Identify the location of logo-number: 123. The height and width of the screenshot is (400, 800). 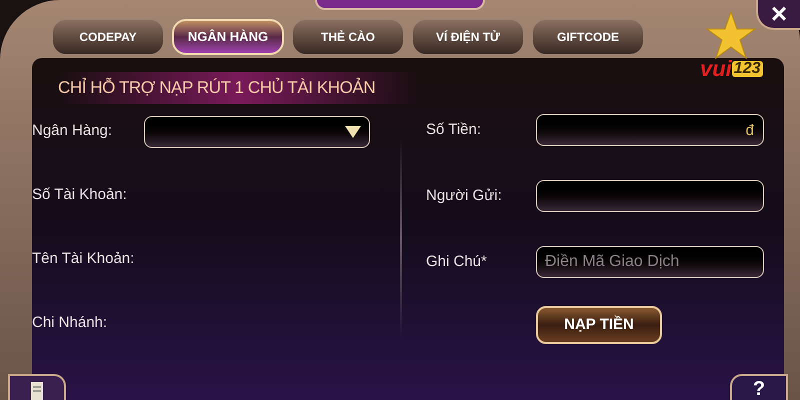
(747, 69).